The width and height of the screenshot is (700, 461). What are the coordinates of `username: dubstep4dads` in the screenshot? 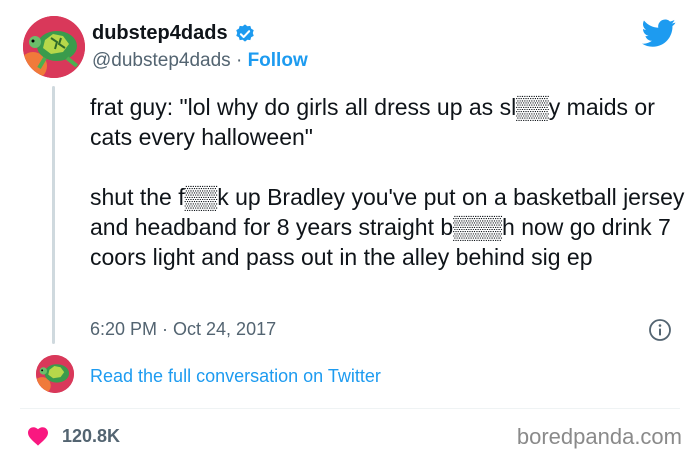 It's located at (174, 33).